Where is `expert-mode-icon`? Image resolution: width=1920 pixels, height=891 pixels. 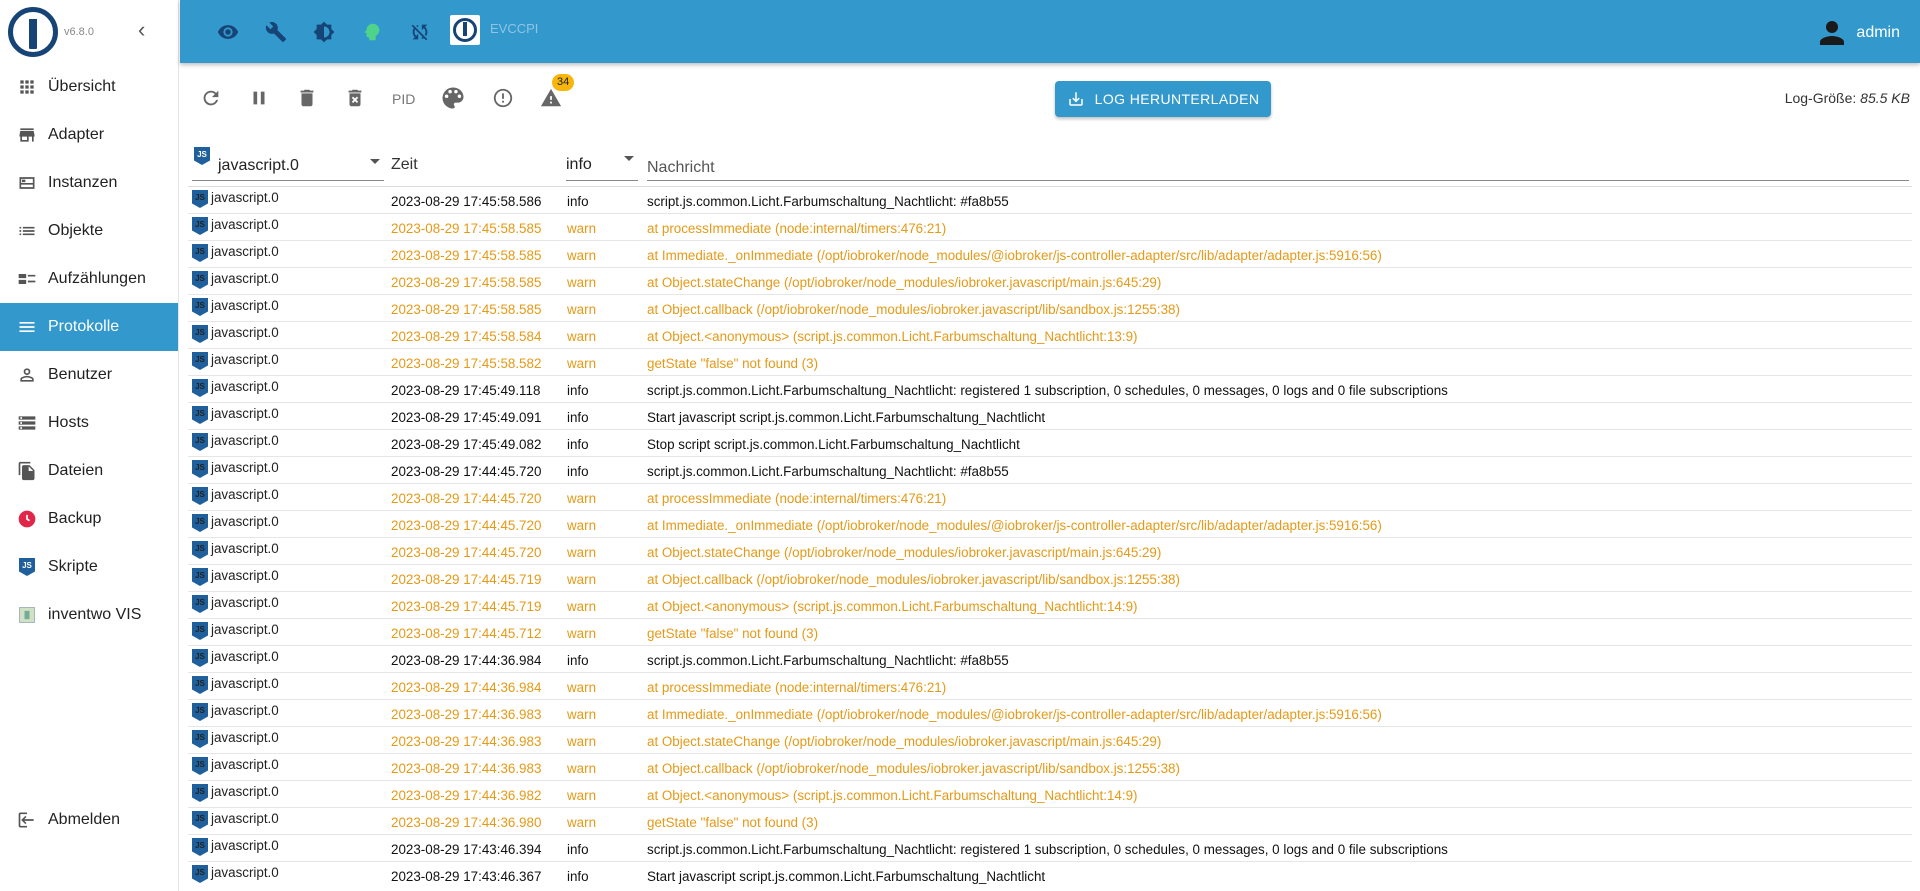
expert-mode-icon is located at coordinates (372, 32).